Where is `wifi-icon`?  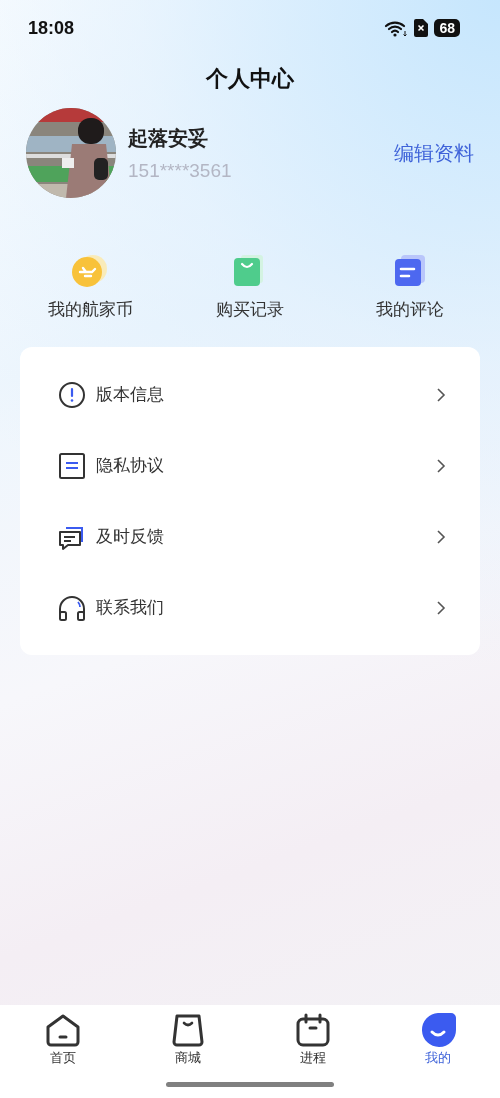 wifi-icon is located at coordinates (396, 28).